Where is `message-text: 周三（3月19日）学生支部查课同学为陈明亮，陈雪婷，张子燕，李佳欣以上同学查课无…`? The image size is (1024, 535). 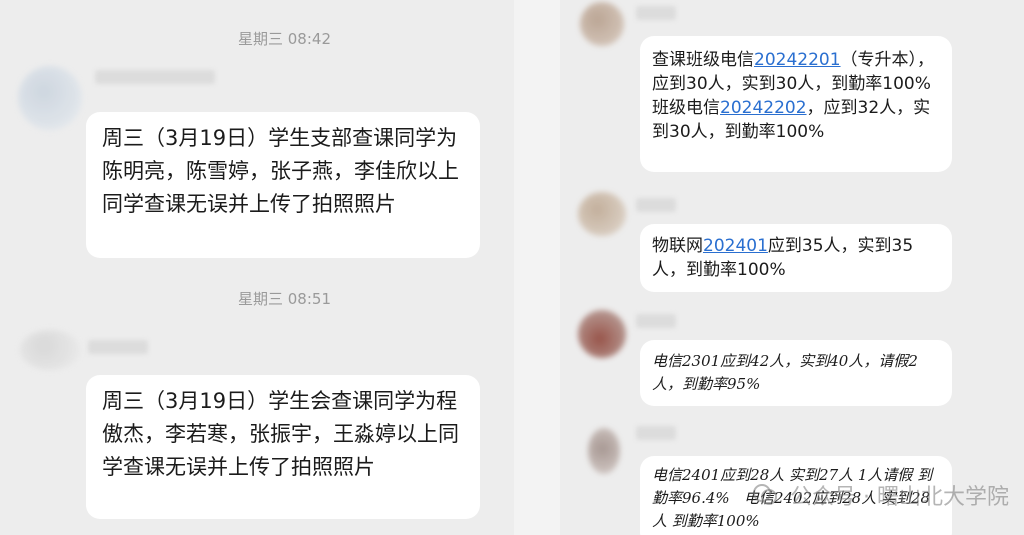
message-text: 周三（3月19日）学生支部查课同学为陈明亮，陈雪婷，张子燕，李佳欣以上同学查课无… is located at coordinates (280, 171).